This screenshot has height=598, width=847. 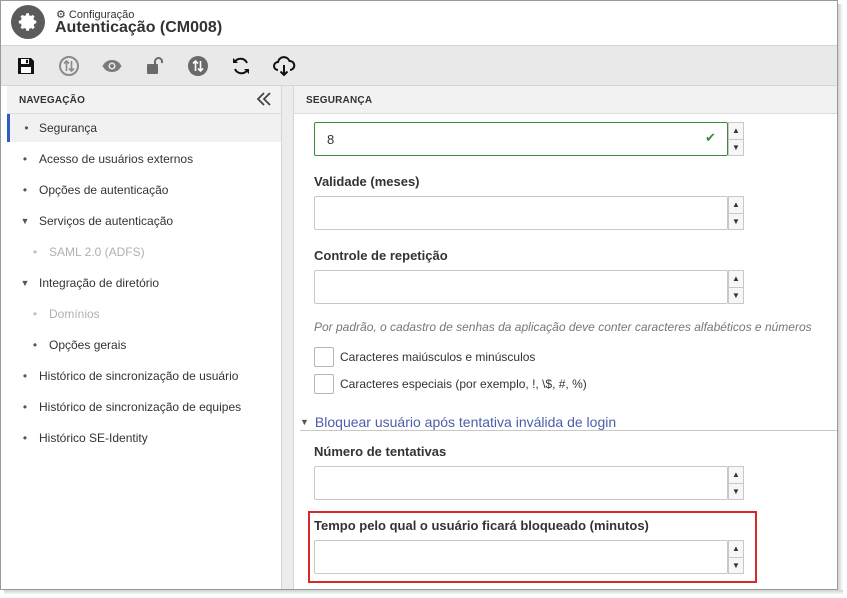 I want to click on sidebar-item-label: Opções de autenticação, so click(x=104, y=190).